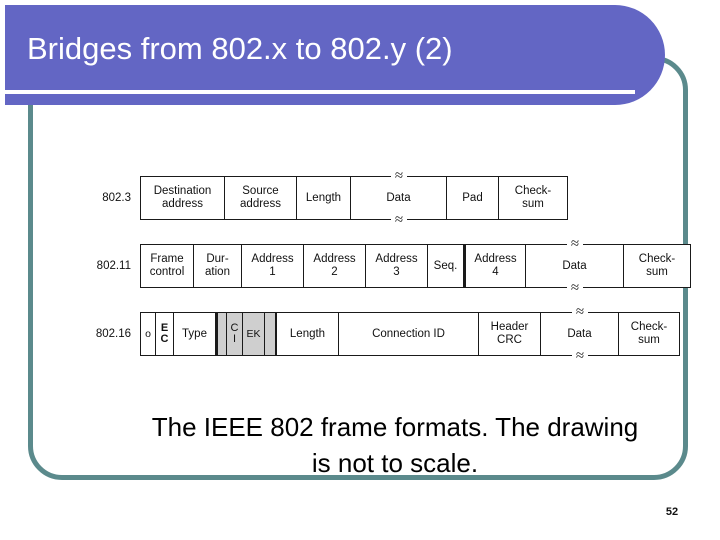  I want to click on frame-field-address-1: Address 1, so click(273, 266).